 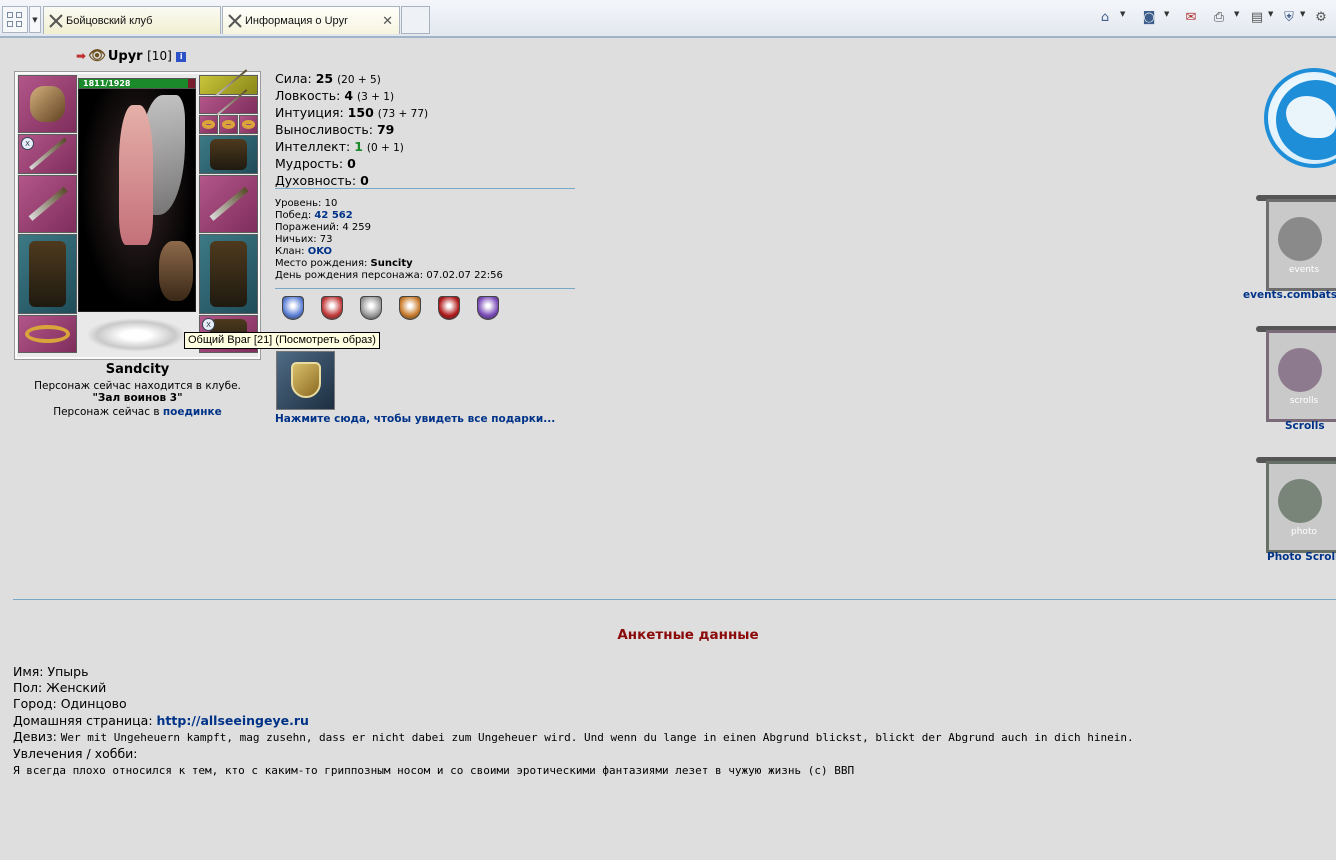 I want to click on globe-logo-icon, so click(x=1300, y=118).